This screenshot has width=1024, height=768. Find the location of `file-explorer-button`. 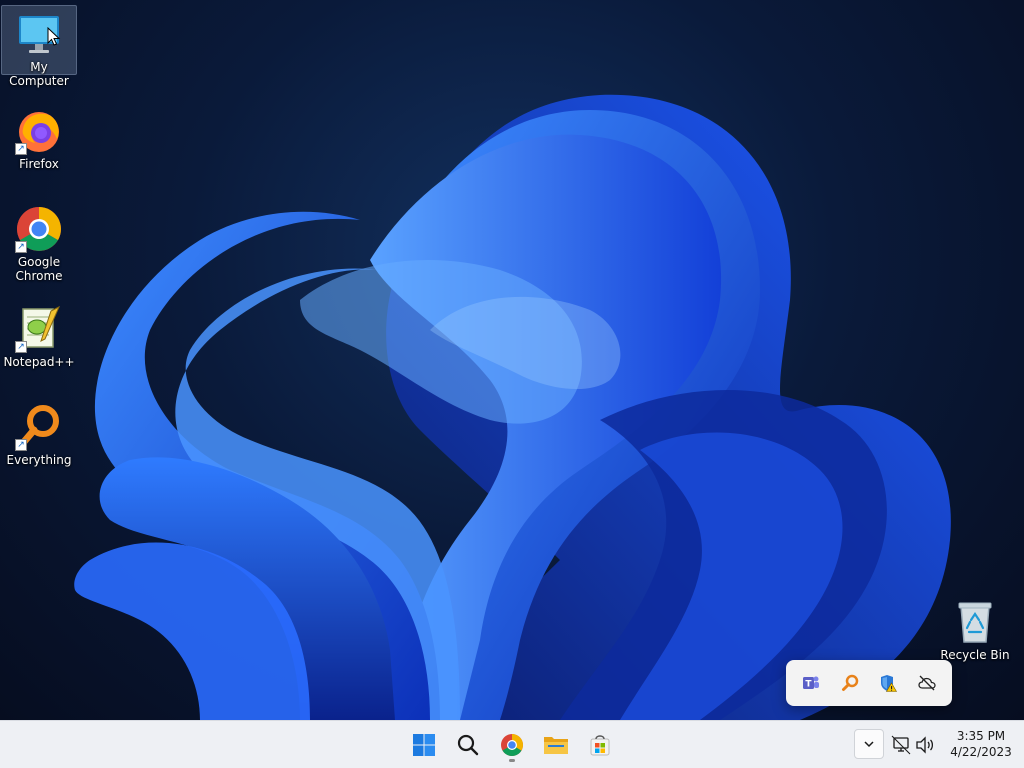

file-explorer-button is located at coordinates (556, 745).